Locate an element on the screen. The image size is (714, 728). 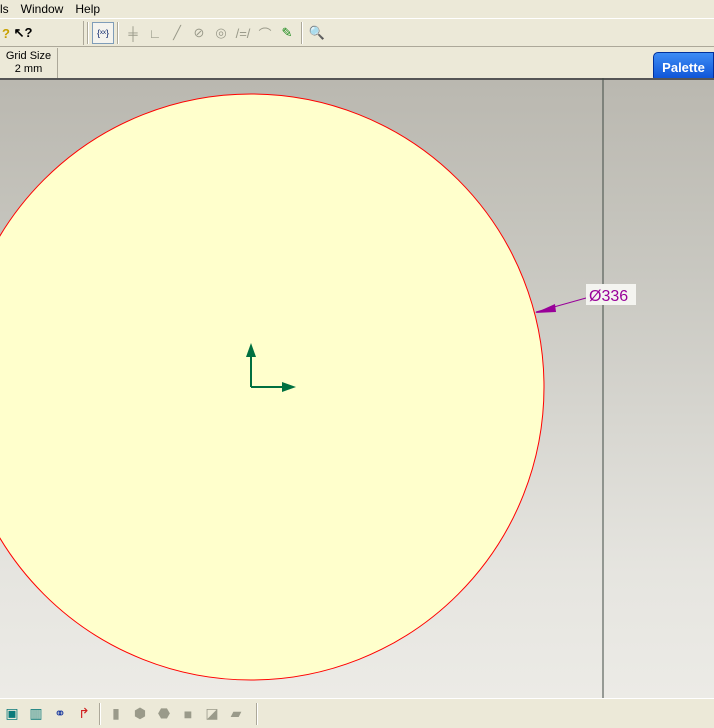
arc-icon: ⌒ is located at coordinates (265, 33).